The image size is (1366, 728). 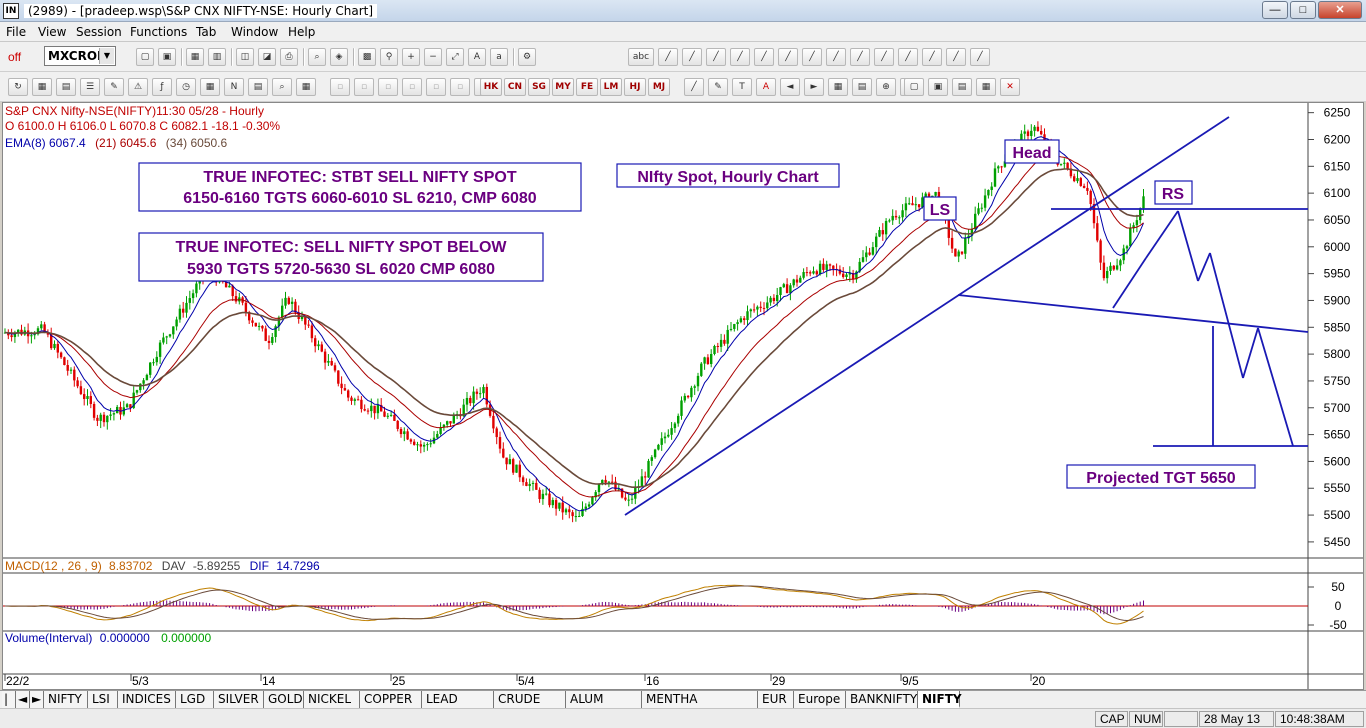 What do you see at coordinates (938, 87) in the screenshot?
I see `copy-icon: ▣` at bounding box center [938, 87].